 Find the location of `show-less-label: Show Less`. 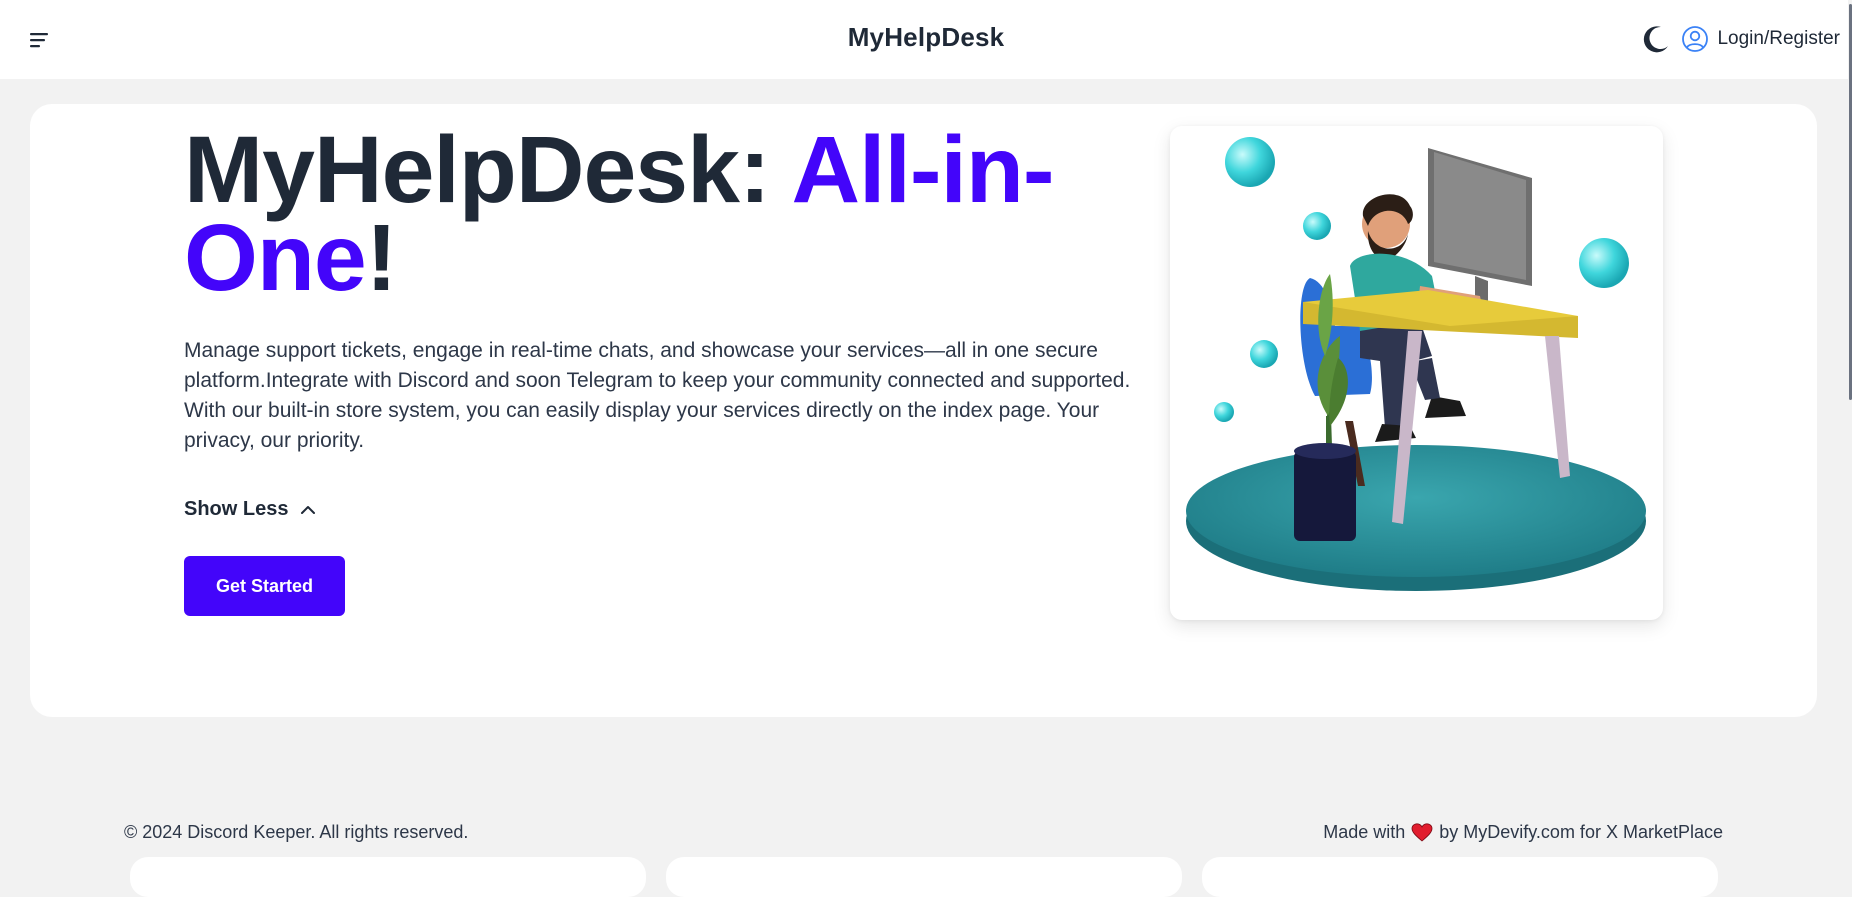

show-less-label: Show Less is located at coordinates (236, 509).